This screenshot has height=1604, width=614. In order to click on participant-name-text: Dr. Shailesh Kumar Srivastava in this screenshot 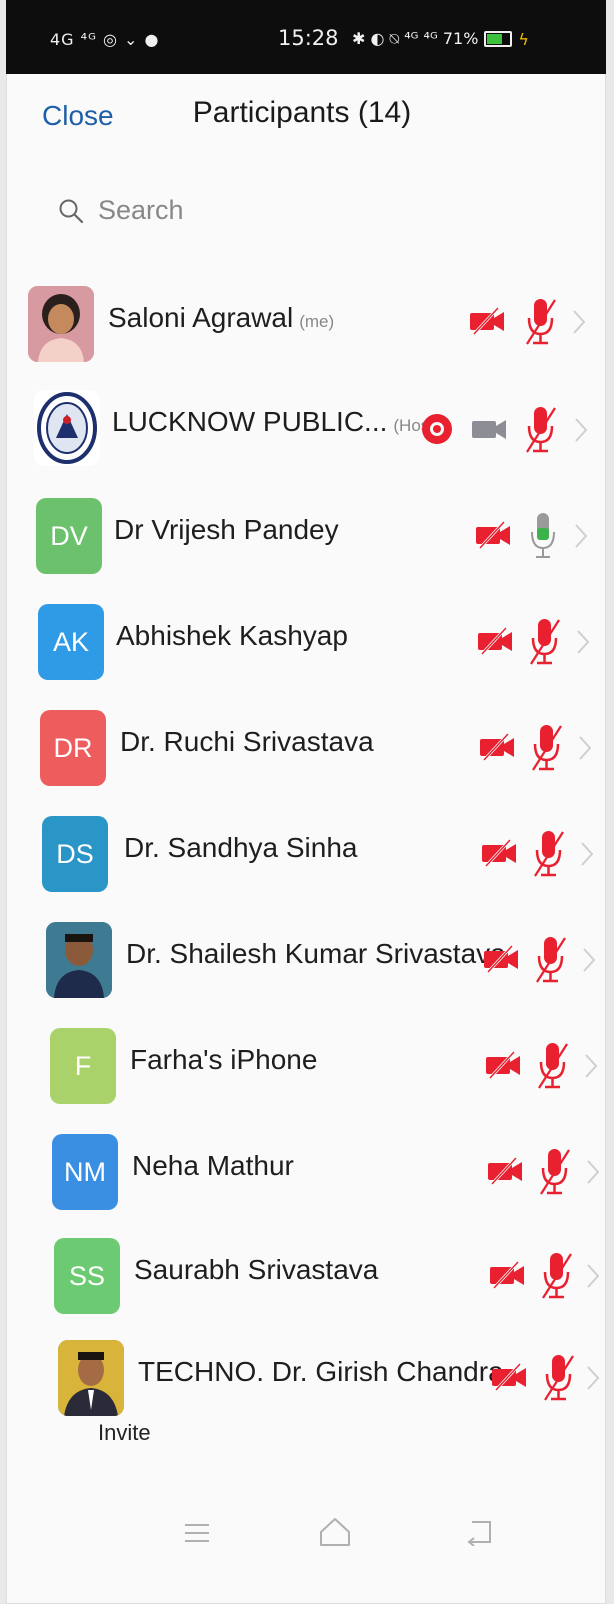, I will do `click(316, 953)`.